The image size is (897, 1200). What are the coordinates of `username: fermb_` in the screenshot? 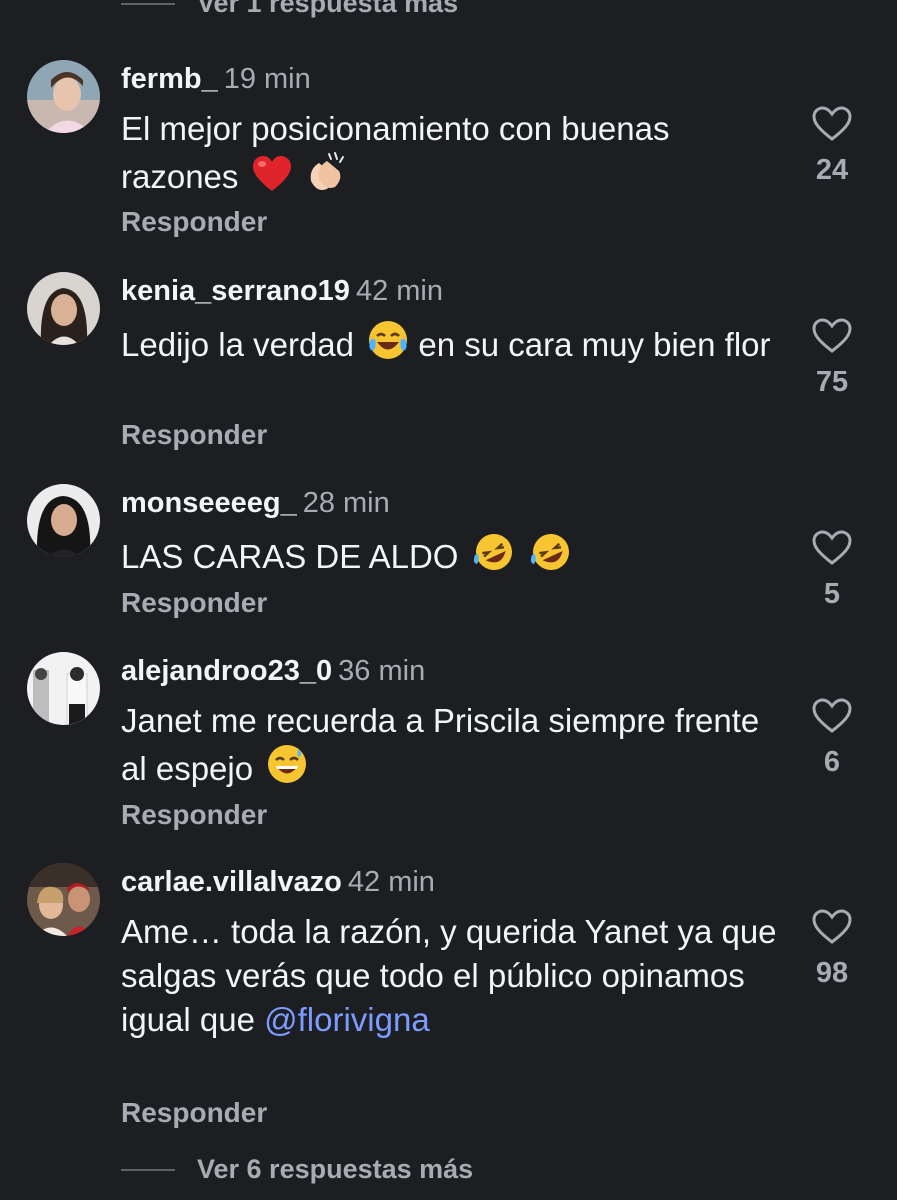 It's located at (169, 79).